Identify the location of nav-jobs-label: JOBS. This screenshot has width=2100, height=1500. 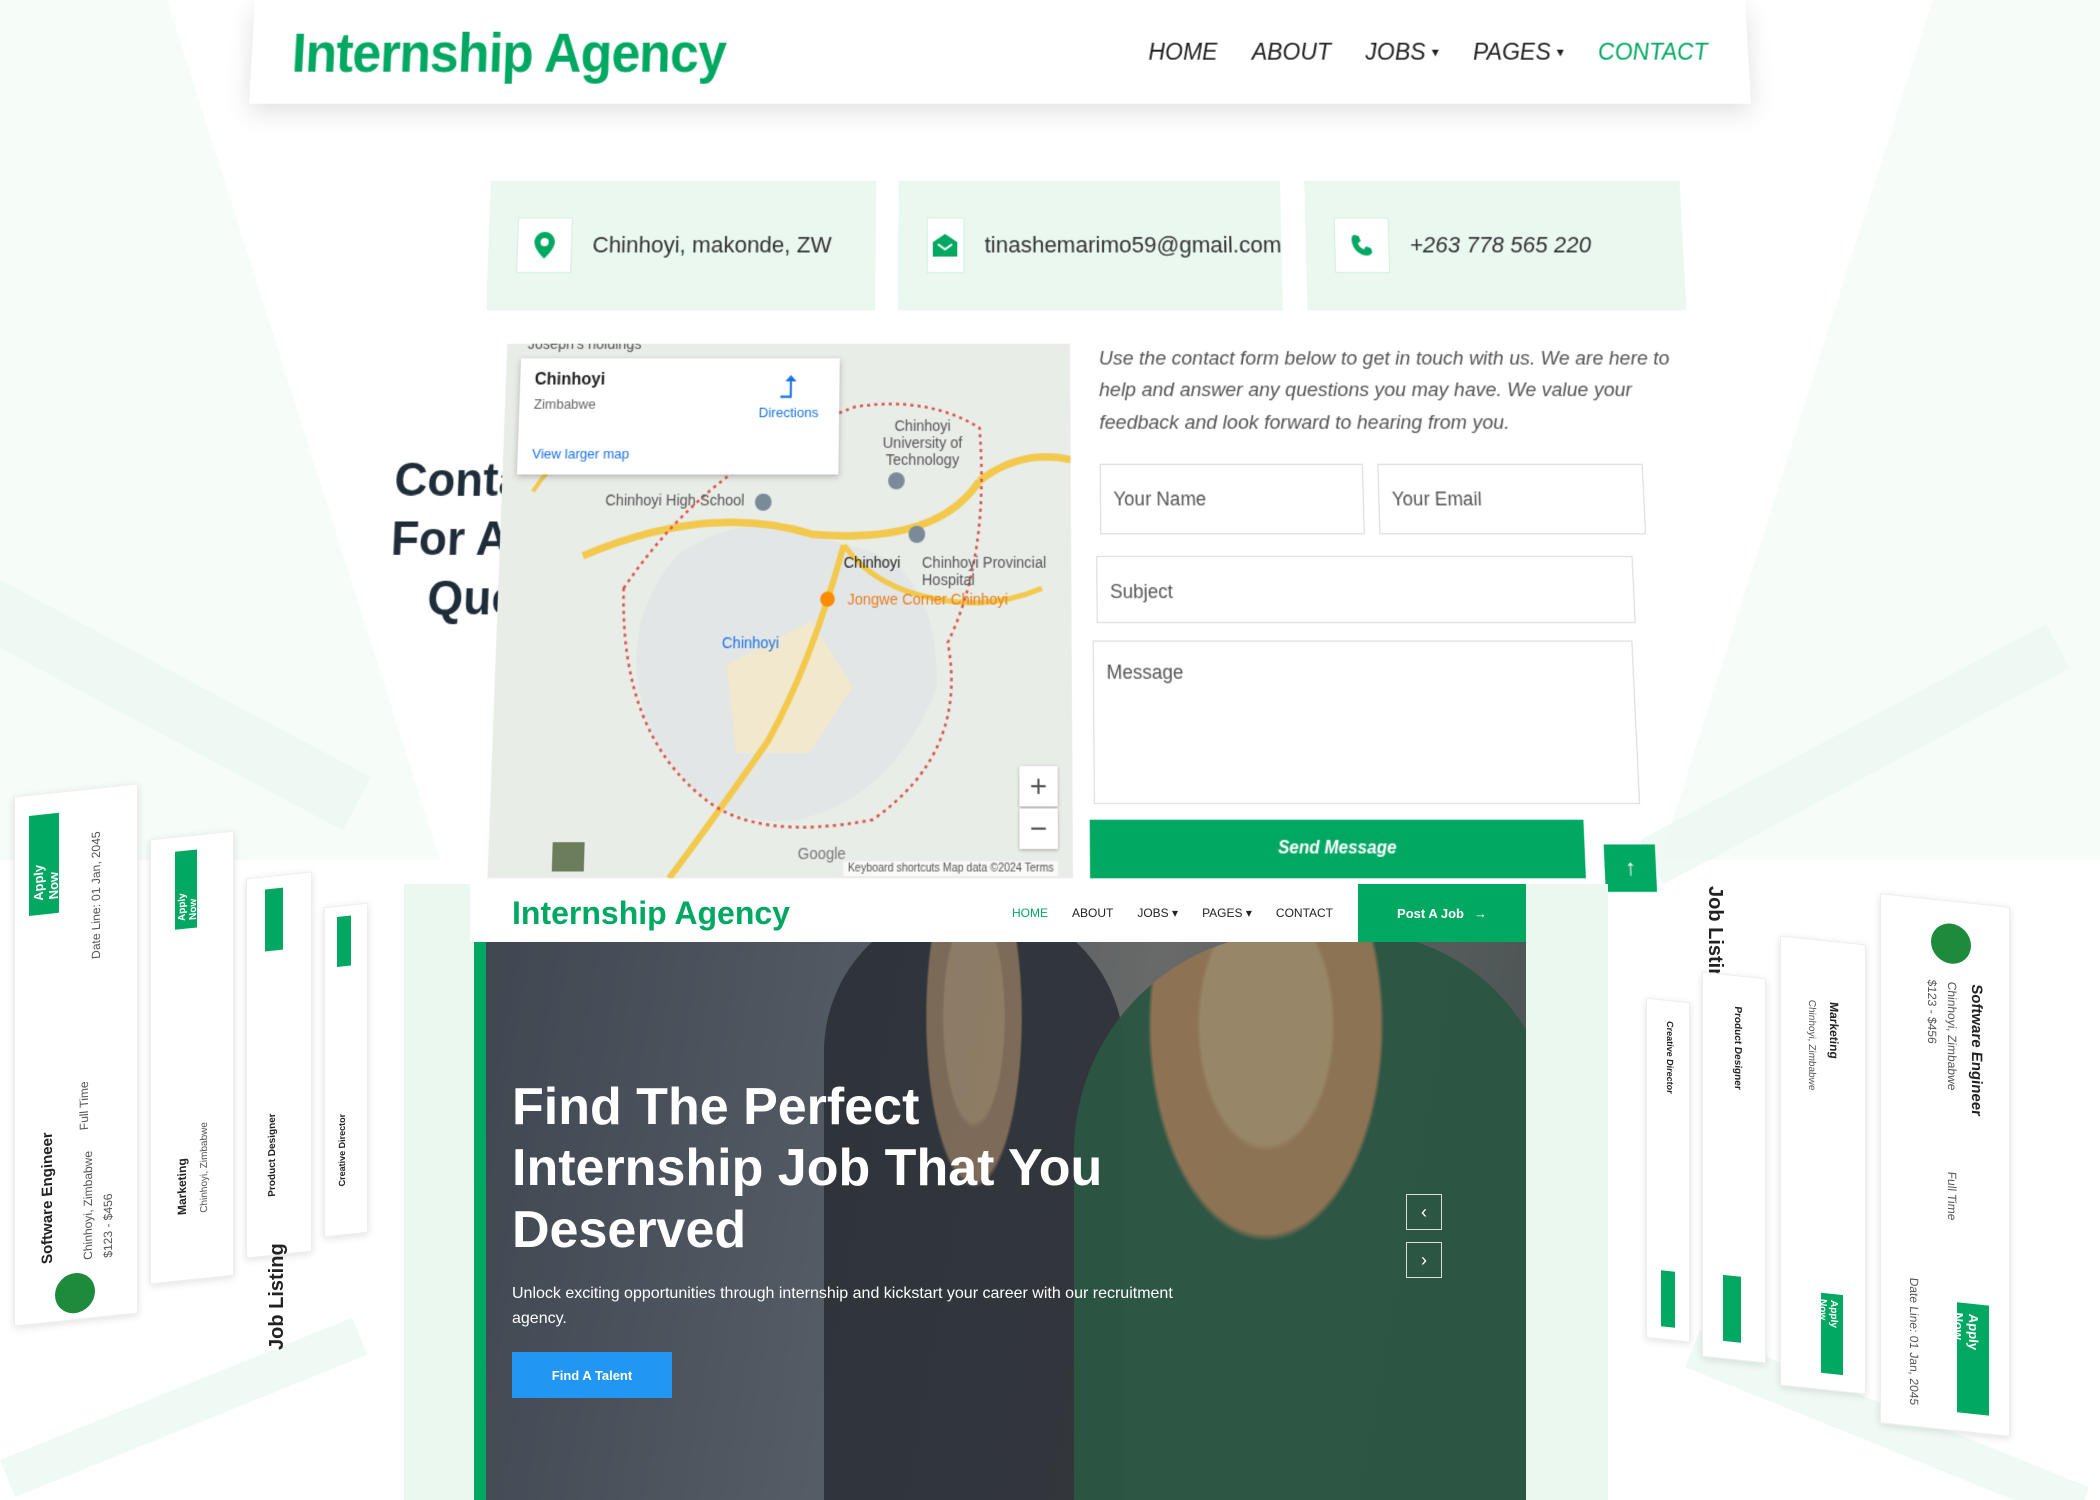
(1395, 51).